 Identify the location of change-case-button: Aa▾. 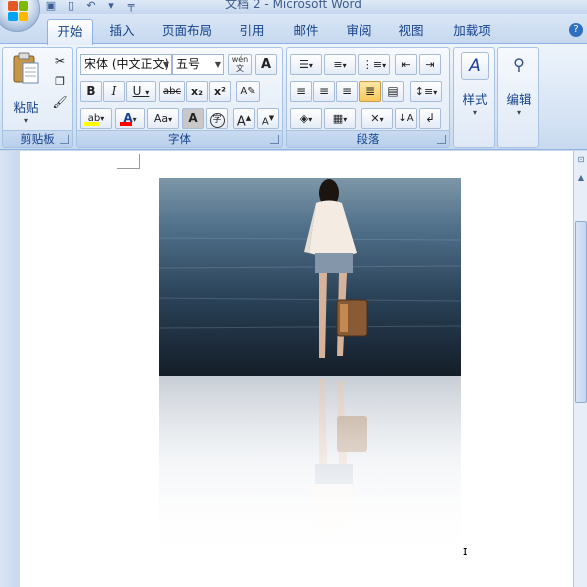
(163, 118).